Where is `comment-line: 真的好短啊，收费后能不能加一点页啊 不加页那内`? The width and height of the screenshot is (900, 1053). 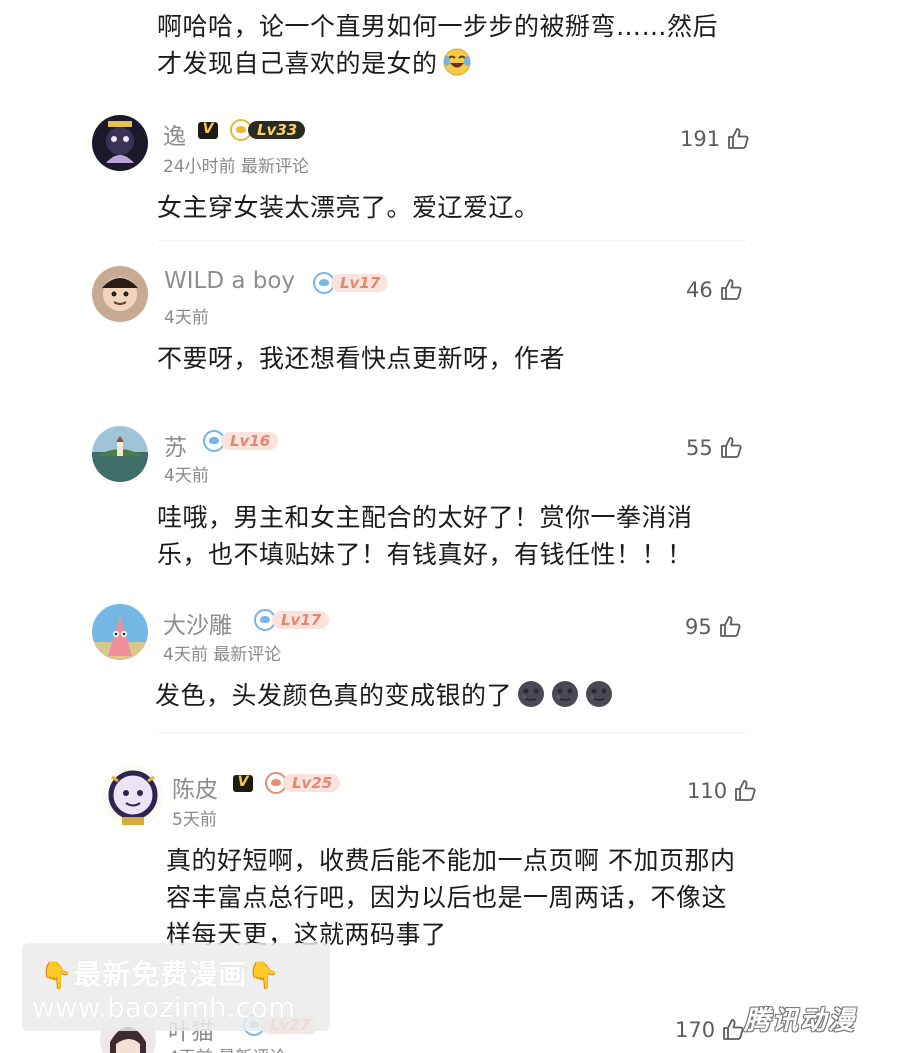 comment-line: 真的好短啊，收费后能不能加一点页啊 不加页那内 is located at coordinates (451, 860).